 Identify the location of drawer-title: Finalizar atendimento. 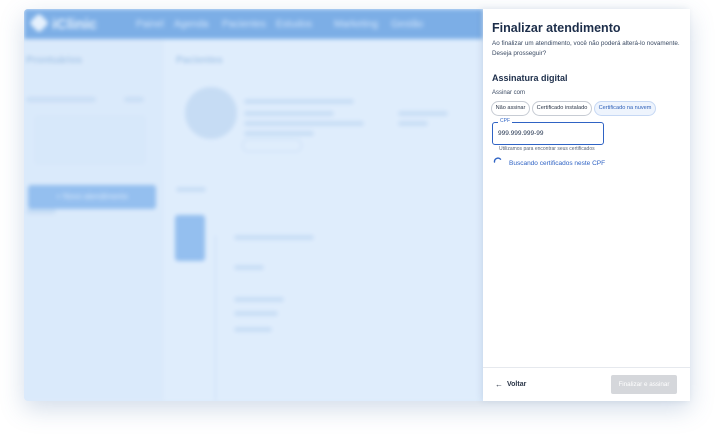
(556, 28).